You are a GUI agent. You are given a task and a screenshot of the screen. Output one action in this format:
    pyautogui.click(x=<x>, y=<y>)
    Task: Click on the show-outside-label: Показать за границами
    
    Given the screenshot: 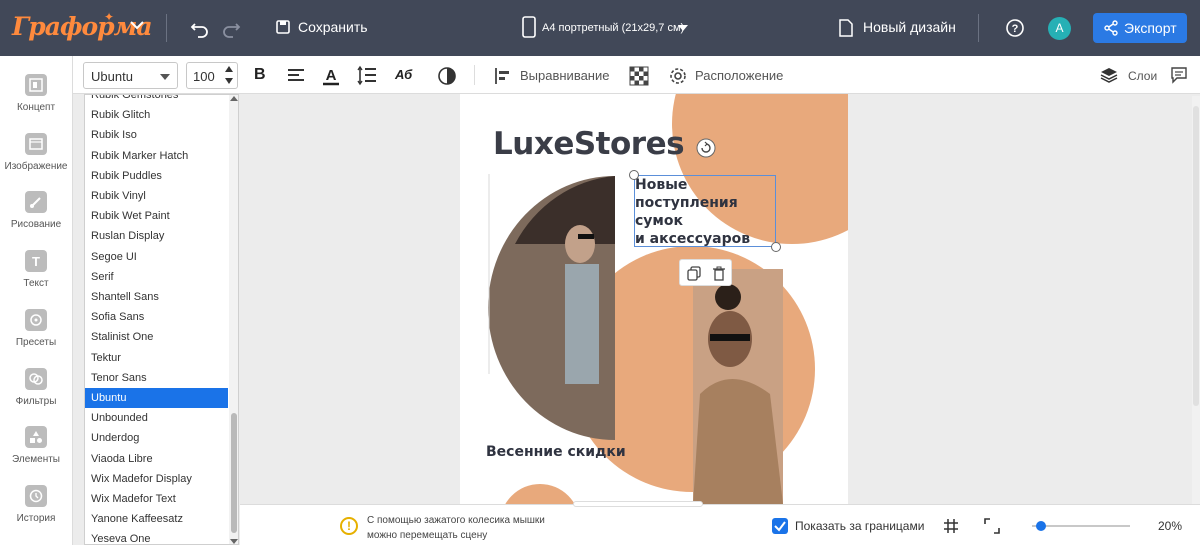 What is the action you would take?
    pyautogui.click(x=860, y=526)
    